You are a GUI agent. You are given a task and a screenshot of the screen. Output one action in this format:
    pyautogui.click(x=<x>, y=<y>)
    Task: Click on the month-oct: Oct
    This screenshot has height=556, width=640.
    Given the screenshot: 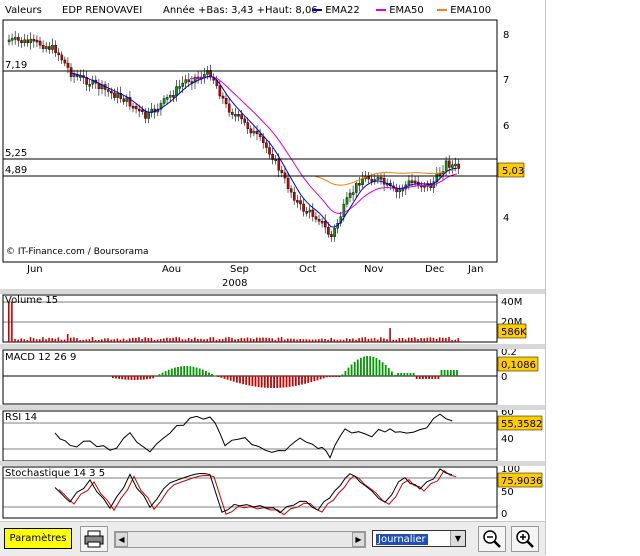 What is the action you would take?
    pyautogui.click(x=307, y=269)
    